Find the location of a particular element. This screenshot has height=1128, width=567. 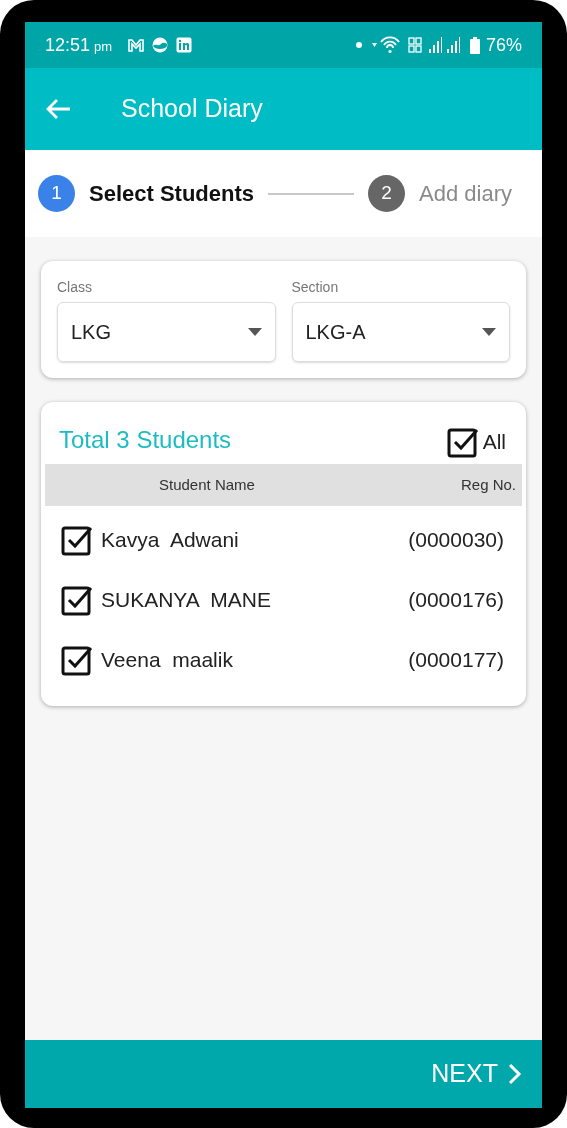

step-label: Select Students is located at coordinates (172, 194).